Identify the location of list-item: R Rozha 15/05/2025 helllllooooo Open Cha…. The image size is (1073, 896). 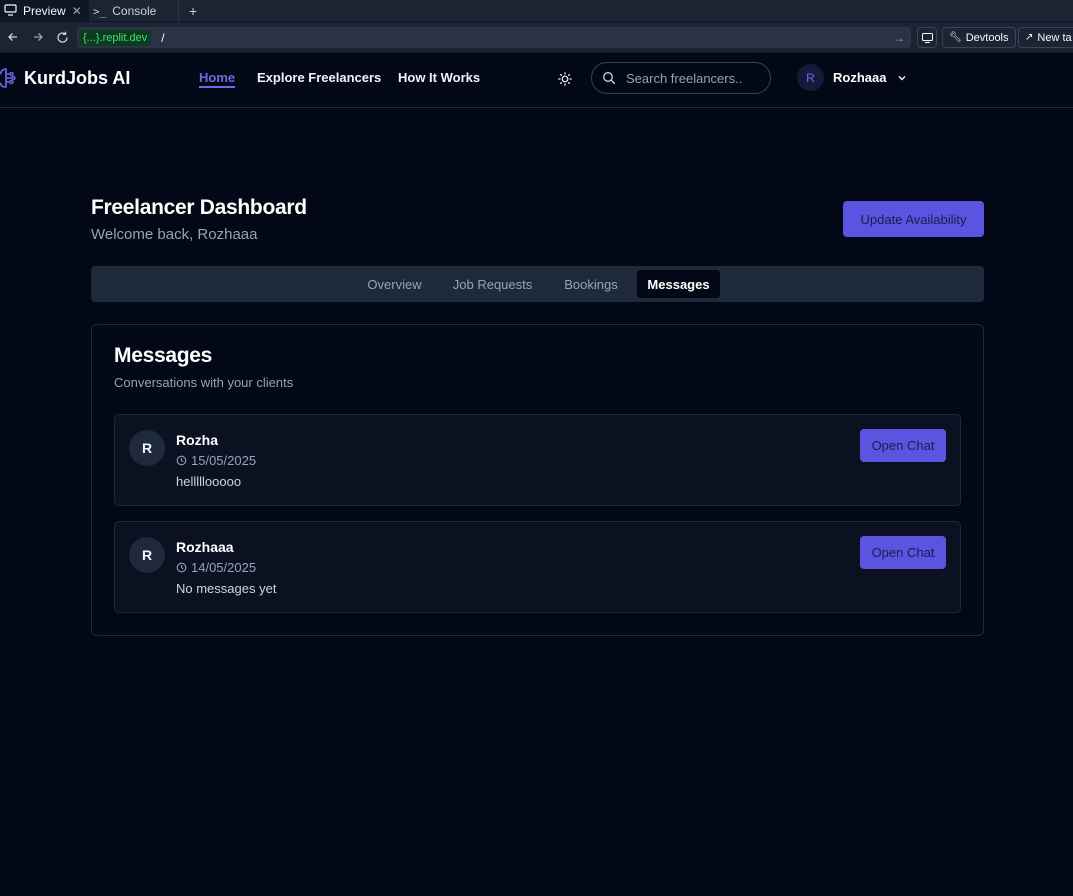
(537, 460).